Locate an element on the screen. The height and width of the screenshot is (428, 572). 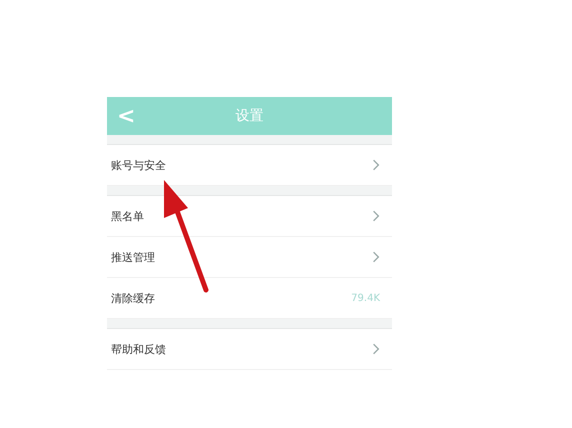
row-label: 黑名单 is located at coordinates (127, 216).